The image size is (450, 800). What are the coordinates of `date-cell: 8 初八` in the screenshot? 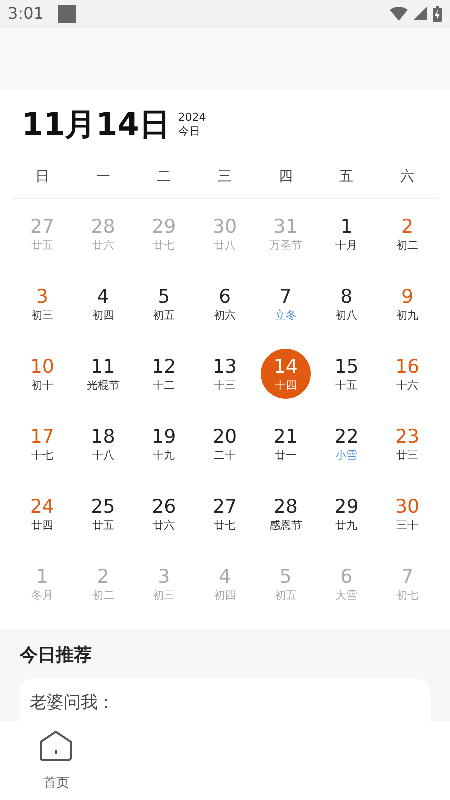 It's located at (347, 304).